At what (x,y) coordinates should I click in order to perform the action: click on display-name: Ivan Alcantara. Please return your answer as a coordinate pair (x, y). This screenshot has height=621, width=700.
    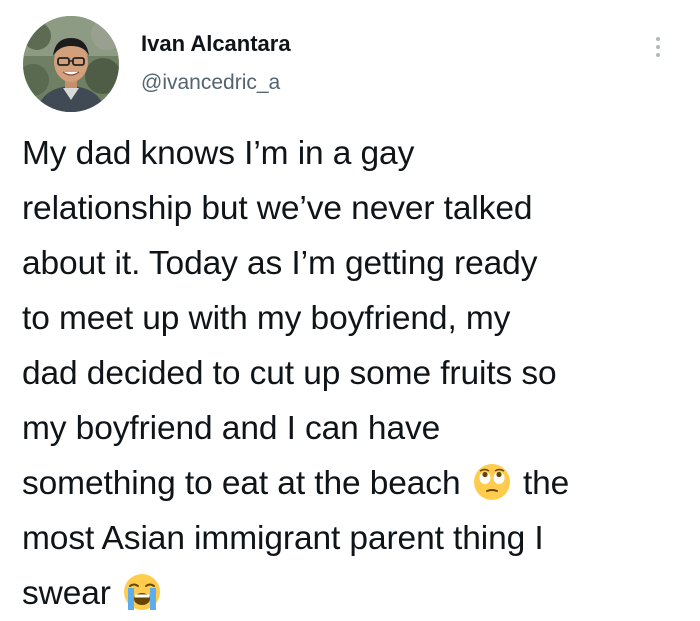
    Looking at the image, I should click on (216, 44).